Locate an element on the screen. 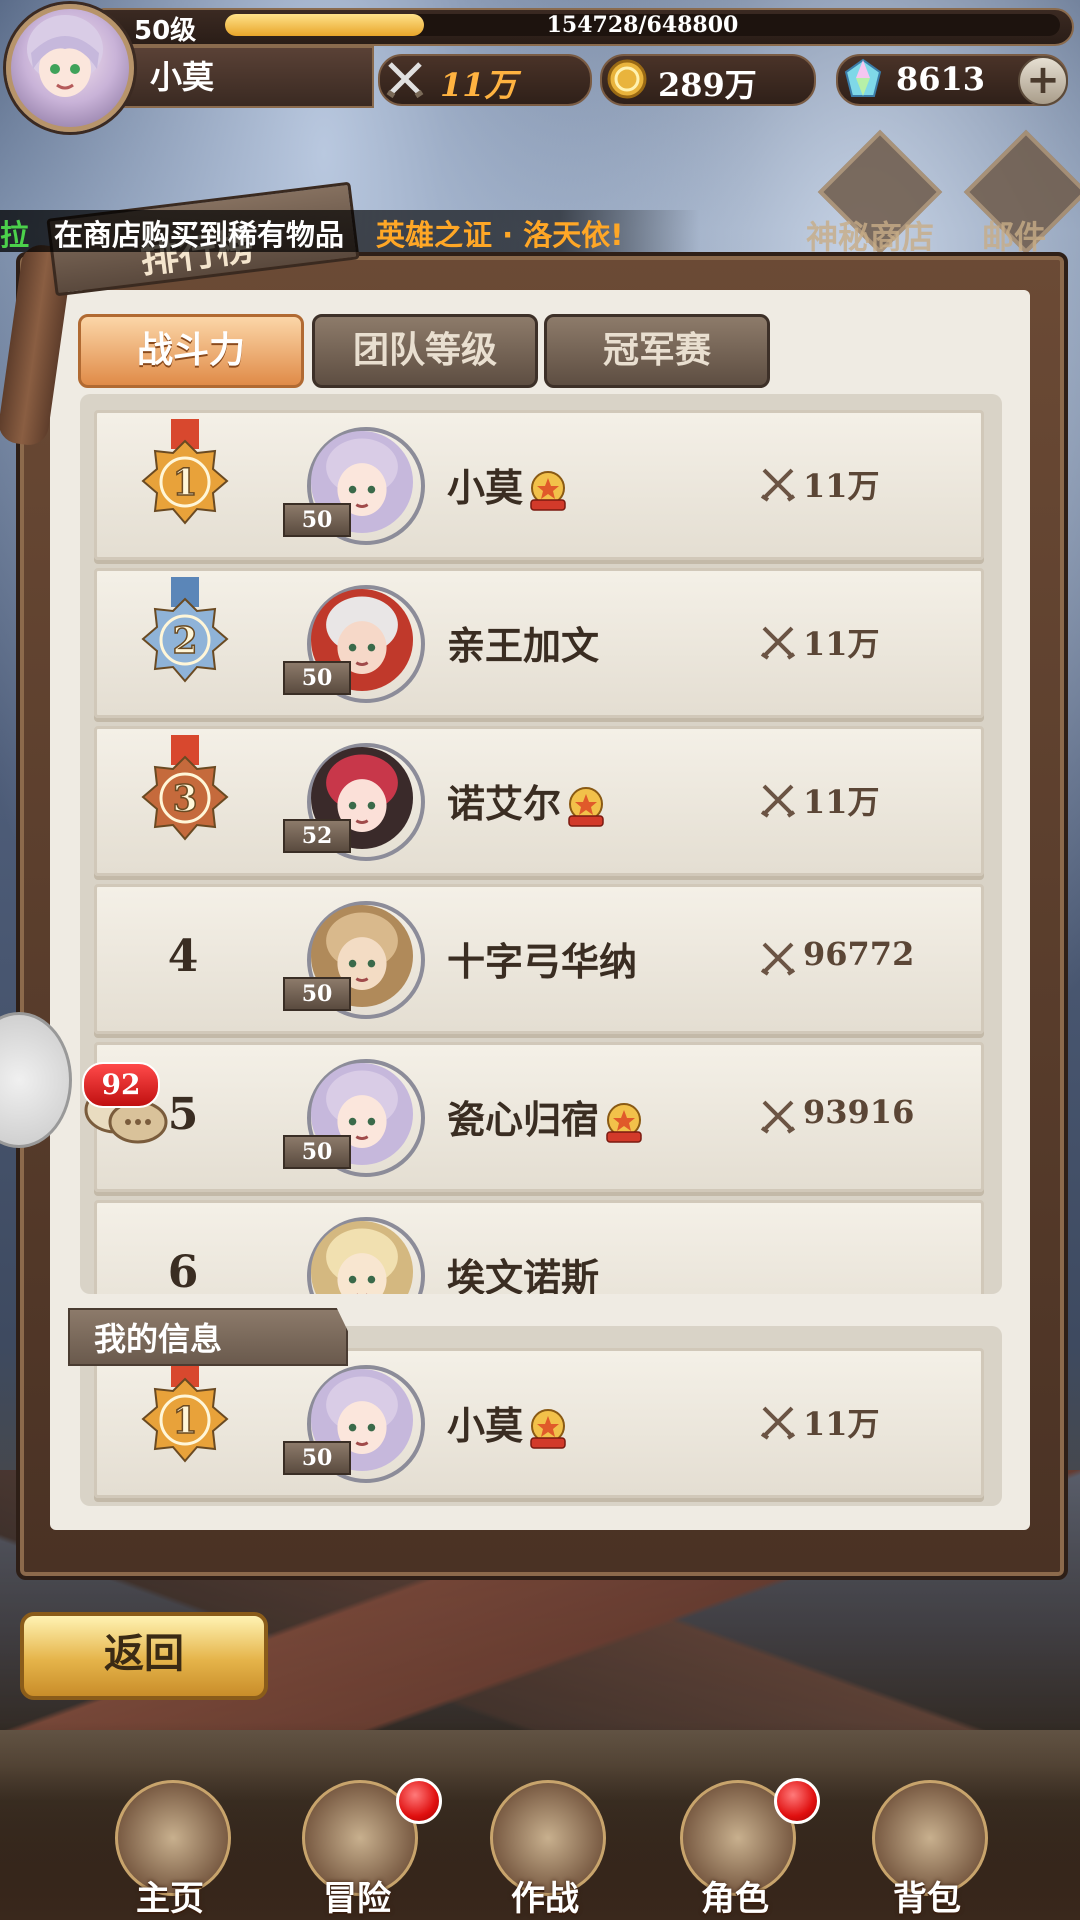 The image size is (1080, 1920). nav-label: 作战 is located at coordinates (545, 1899).